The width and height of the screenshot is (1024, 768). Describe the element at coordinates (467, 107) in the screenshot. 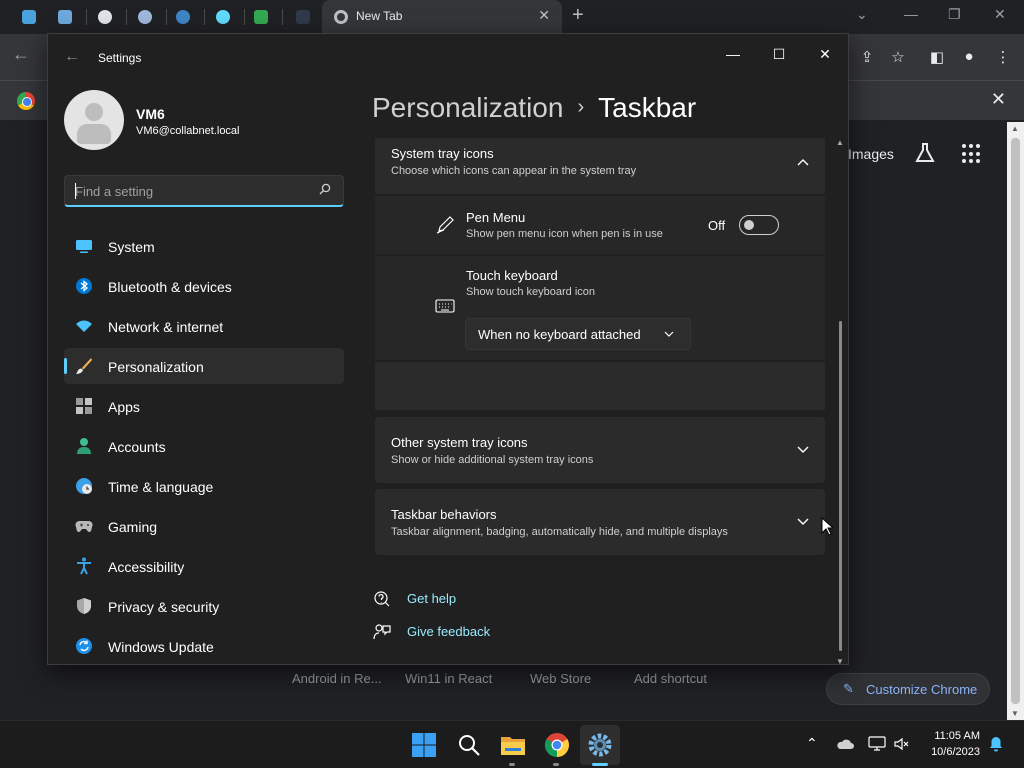

I see `breadcrumb-parent: Personalization` at that location.